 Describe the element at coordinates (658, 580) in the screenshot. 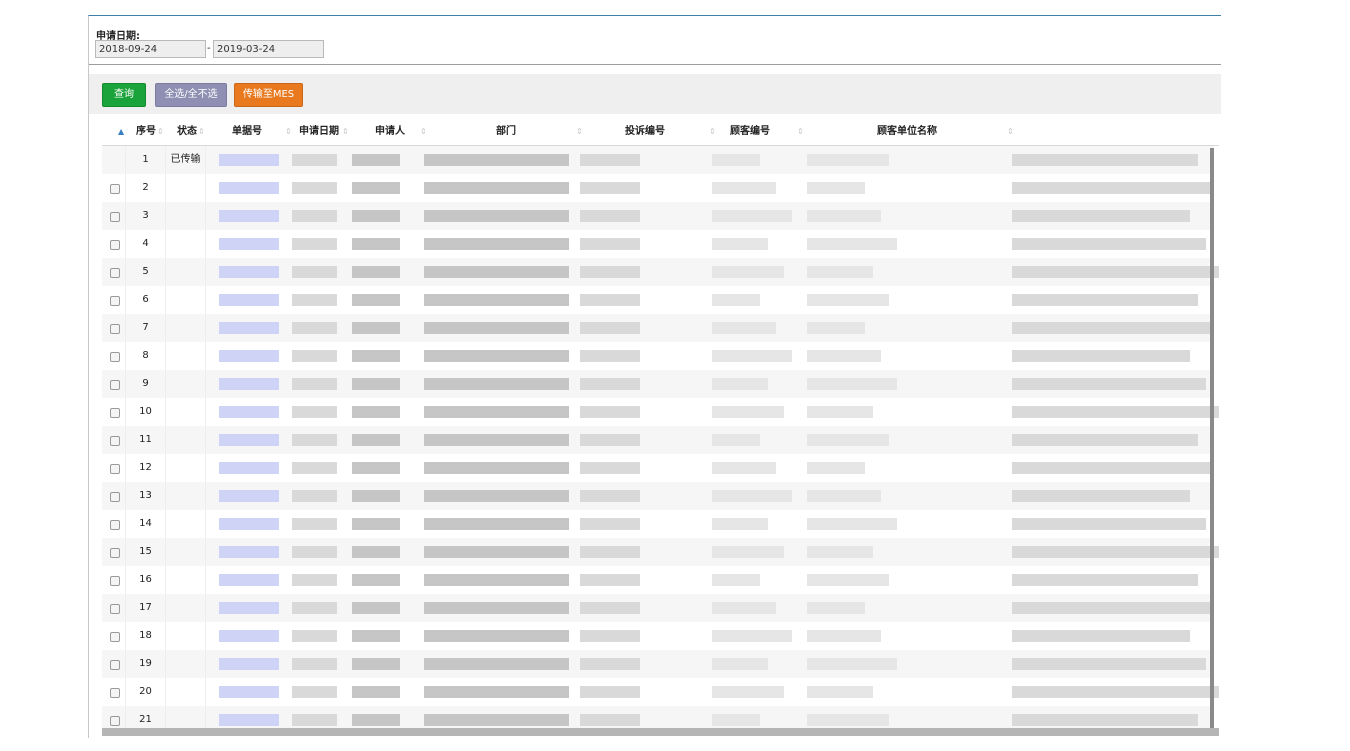

I see `table-row: 16` at that location.